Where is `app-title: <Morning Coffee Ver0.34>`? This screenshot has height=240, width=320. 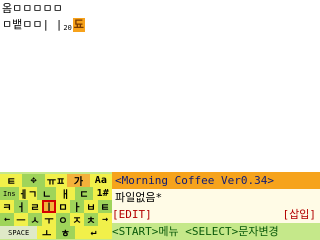 app-title: <Morning Coffee Ver0.34> is located at coordinates (216, 180).